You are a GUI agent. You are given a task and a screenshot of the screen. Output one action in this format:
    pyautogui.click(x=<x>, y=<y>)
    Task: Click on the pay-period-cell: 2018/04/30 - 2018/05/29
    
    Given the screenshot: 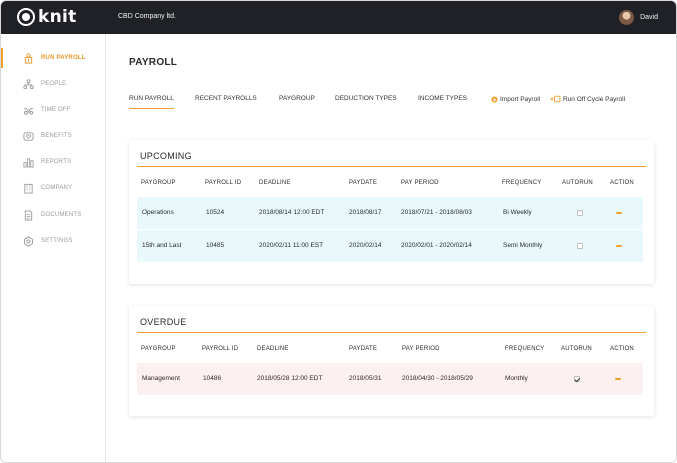 What is the action you would take?
    pyautogui.click(x=437, y=378)
    